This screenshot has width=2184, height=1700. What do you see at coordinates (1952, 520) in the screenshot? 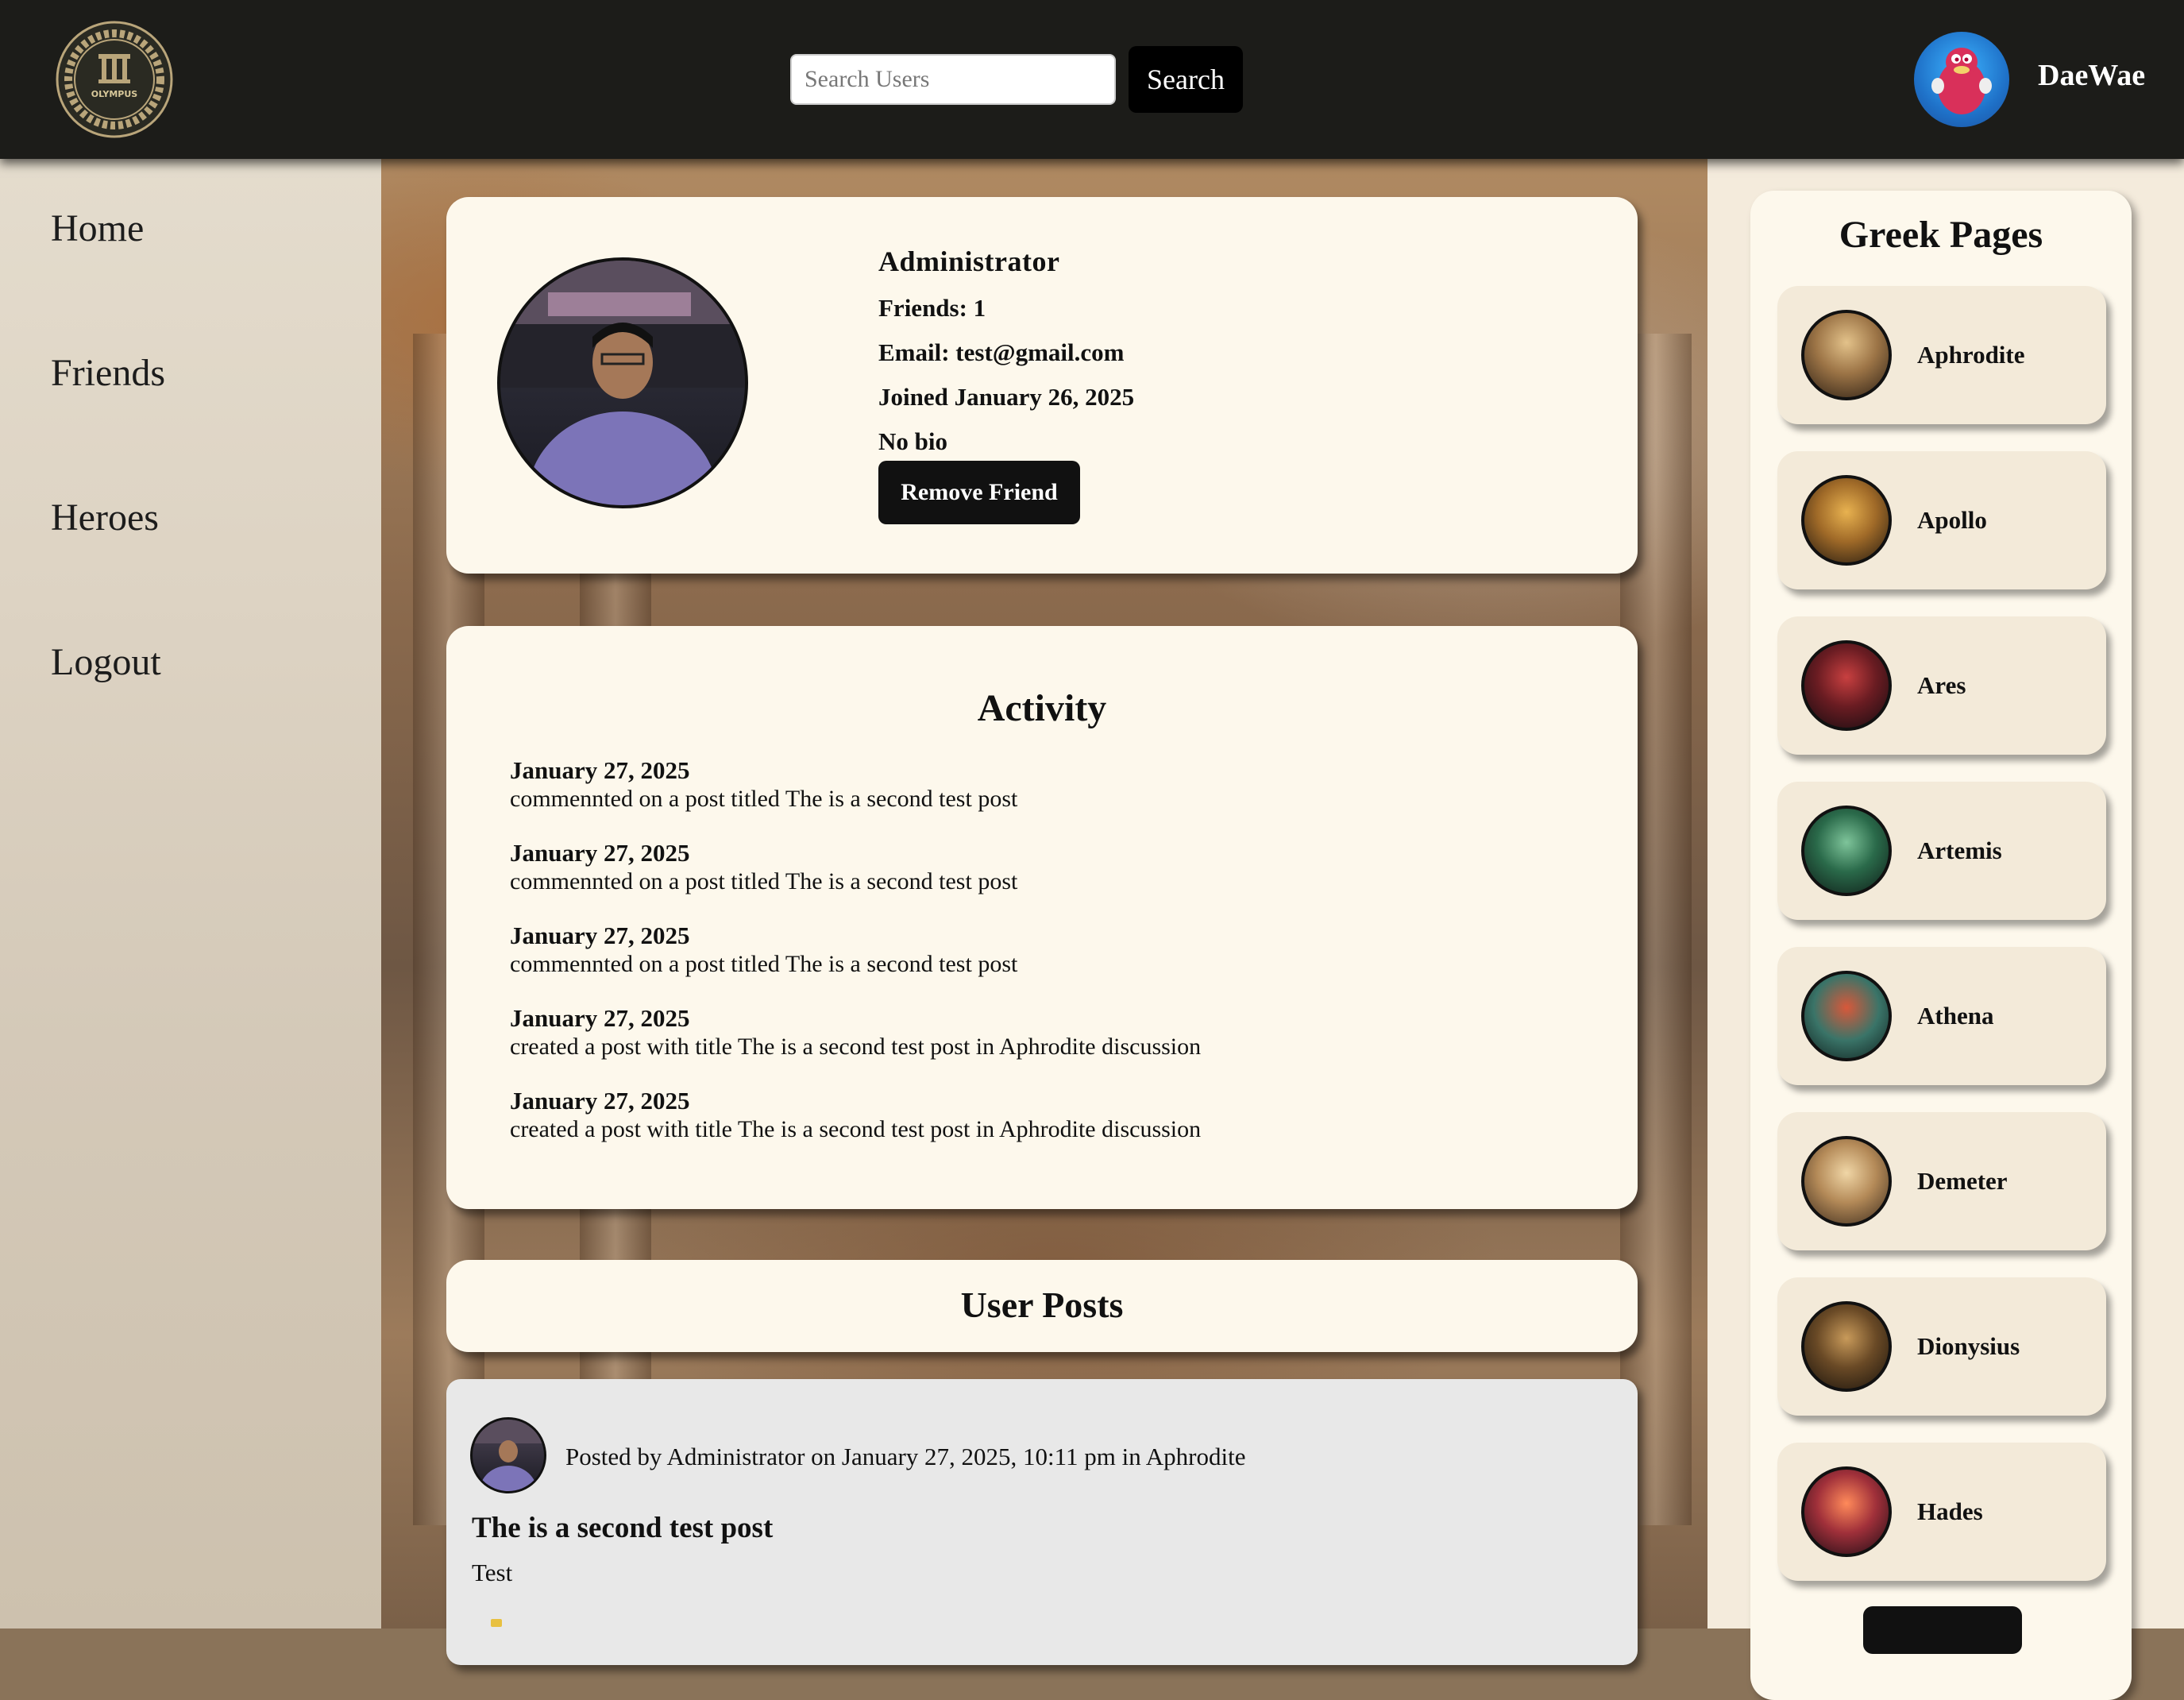
I see `god-name: Apollo` at bounding box center [1952, 520].